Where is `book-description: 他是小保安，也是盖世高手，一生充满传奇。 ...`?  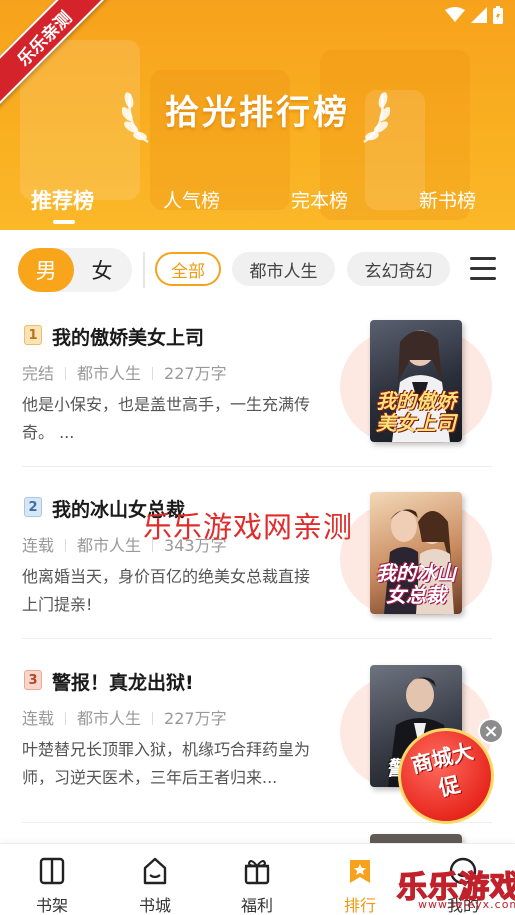
book-description: 他是小保安，也是盖世高手，一生充满传奇。 ... is located at coordinates (166, 418).